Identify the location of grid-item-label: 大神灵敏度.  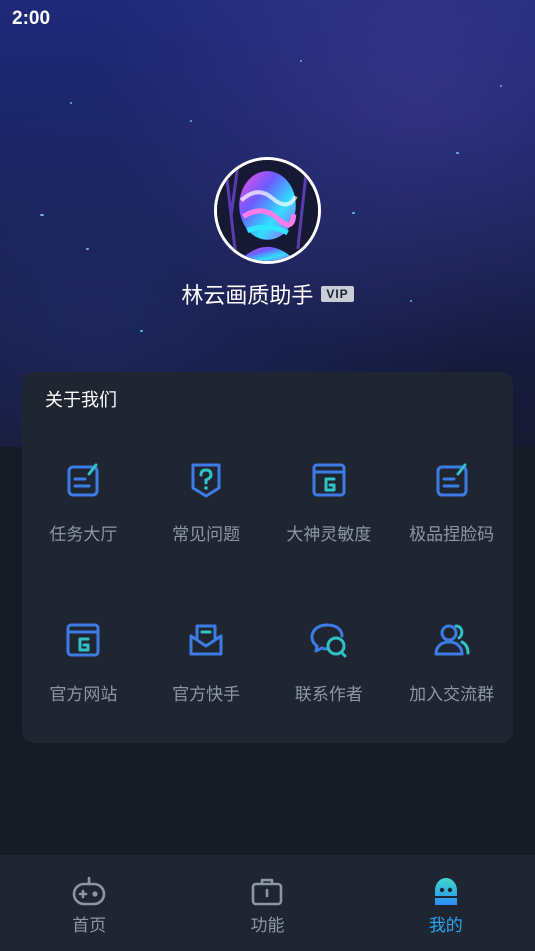
(329, 535).